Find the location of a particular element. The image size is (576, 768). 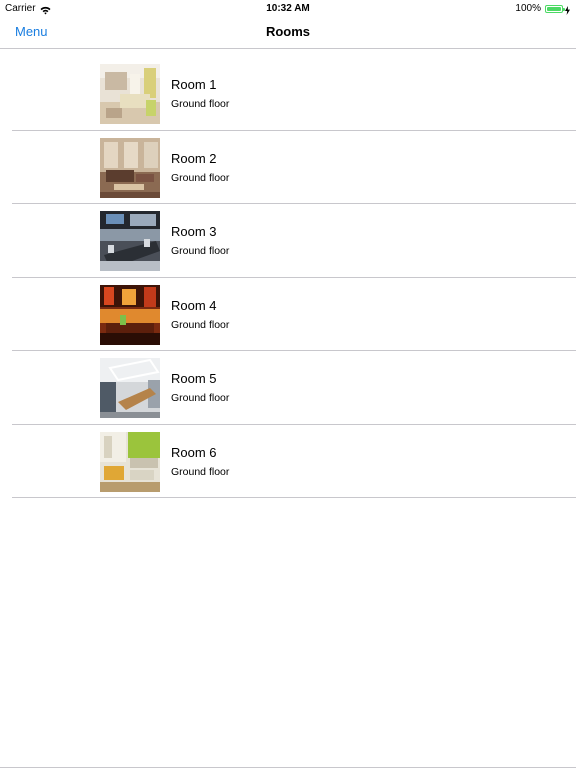

room-name: Room 3 is located at coordinates (194, 231).